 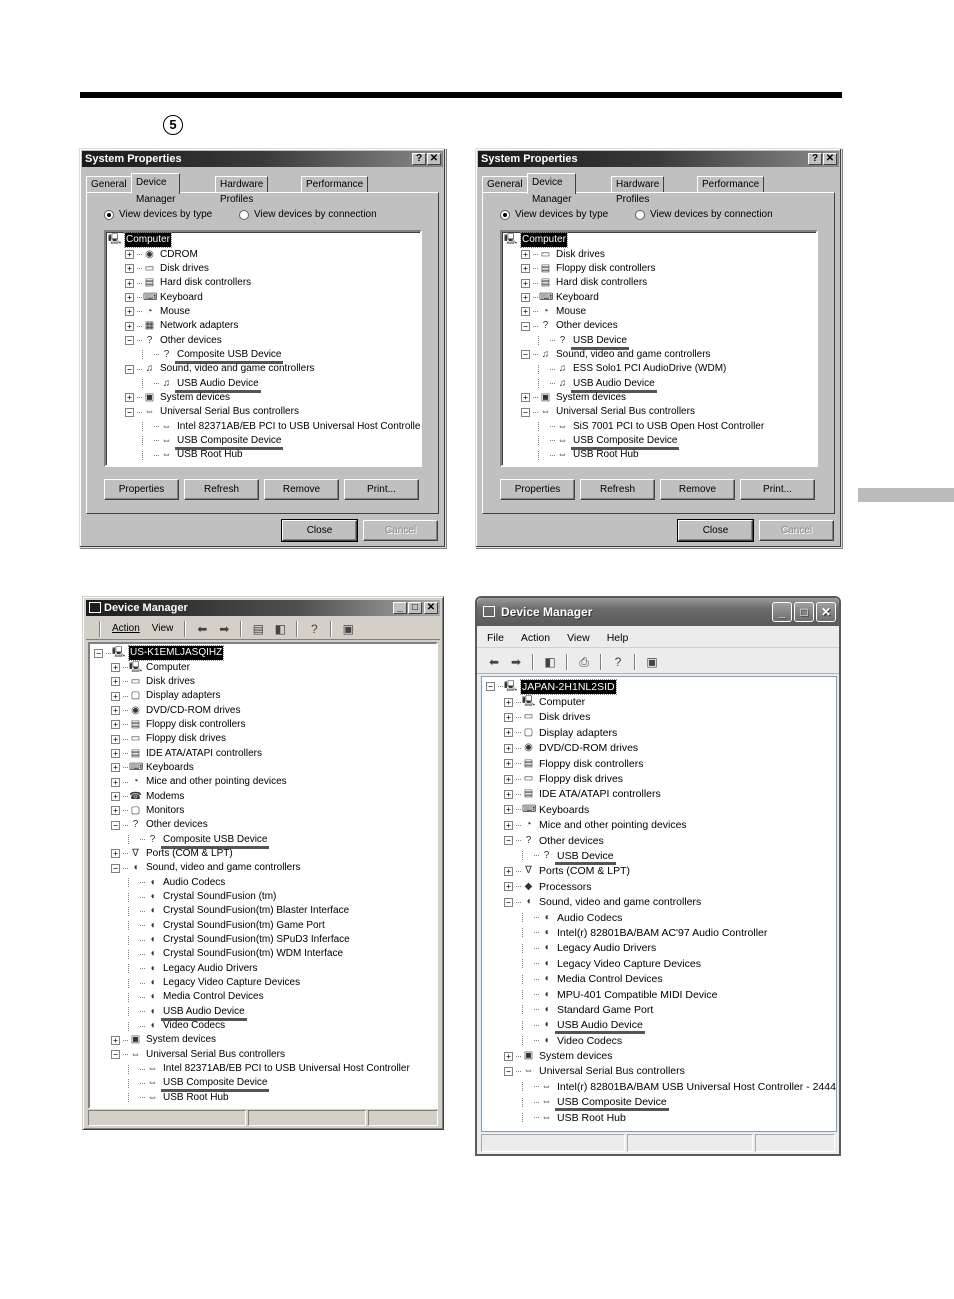 What do you see at coordinates (661, 732) in the screenshot?
I see `tree-node: + ▢ Display adapters` at bounding box center [661, 732].